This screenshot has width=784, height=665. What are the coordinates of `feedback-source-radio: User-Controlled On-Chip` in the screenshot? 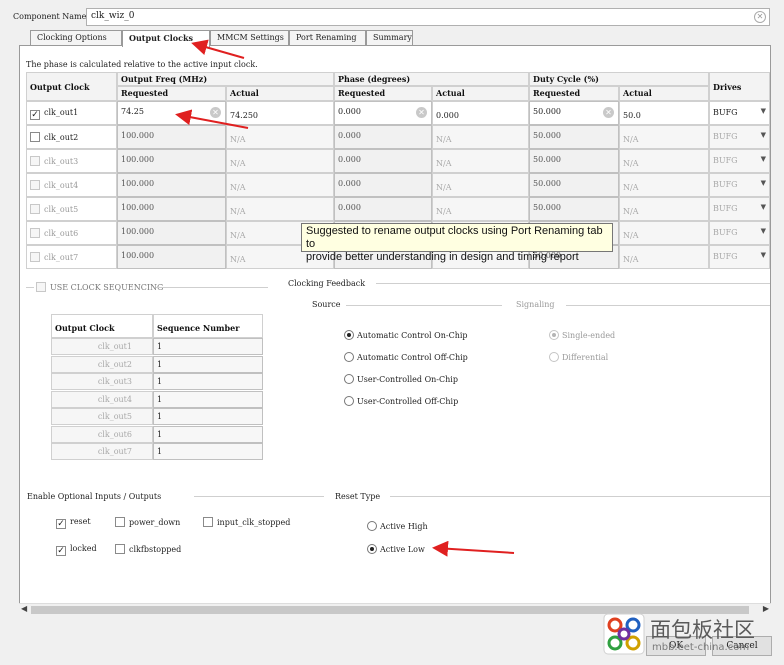 It's located at (401, 379).